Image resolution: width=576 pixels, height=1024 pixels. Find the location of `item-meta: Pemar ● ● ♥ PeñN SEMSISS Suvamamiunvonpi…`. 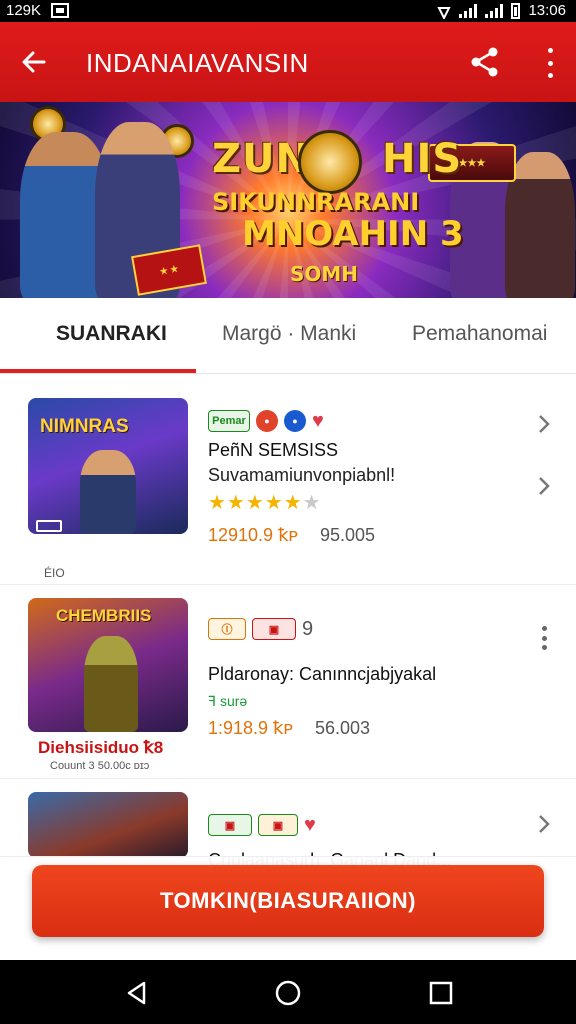

item-meta: Pemar ● ● ♥ PeñN SEMSISS Suvamamiunvonpi… is located at coordinates (301, 477).